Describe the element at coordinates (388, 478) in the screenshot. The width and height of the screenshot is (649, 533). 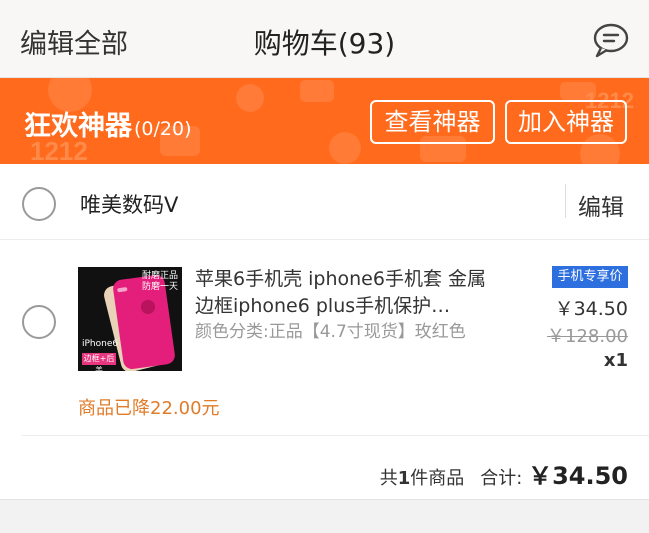
I see `count-prefix: 共` at that location.